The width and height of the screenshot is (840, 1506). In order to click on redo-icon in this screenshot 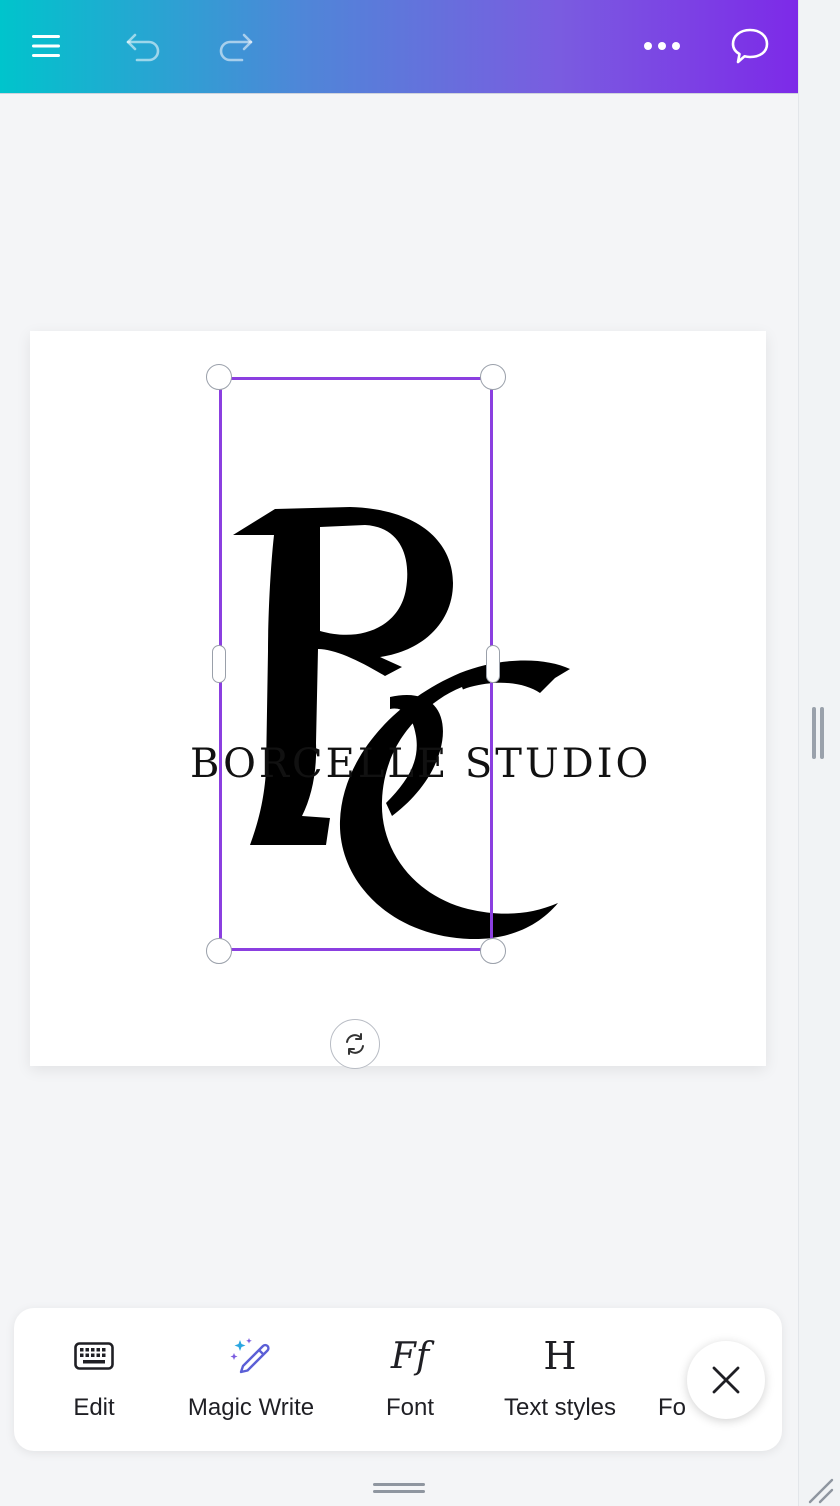, I will do `click(236, 47)`.